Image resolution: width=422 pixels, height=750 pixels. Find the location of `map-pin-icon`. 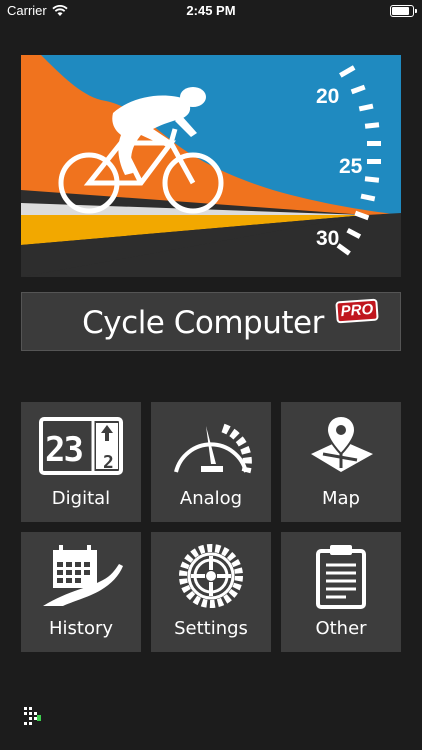

map-pin-icon is located at coordinates (341, 446).